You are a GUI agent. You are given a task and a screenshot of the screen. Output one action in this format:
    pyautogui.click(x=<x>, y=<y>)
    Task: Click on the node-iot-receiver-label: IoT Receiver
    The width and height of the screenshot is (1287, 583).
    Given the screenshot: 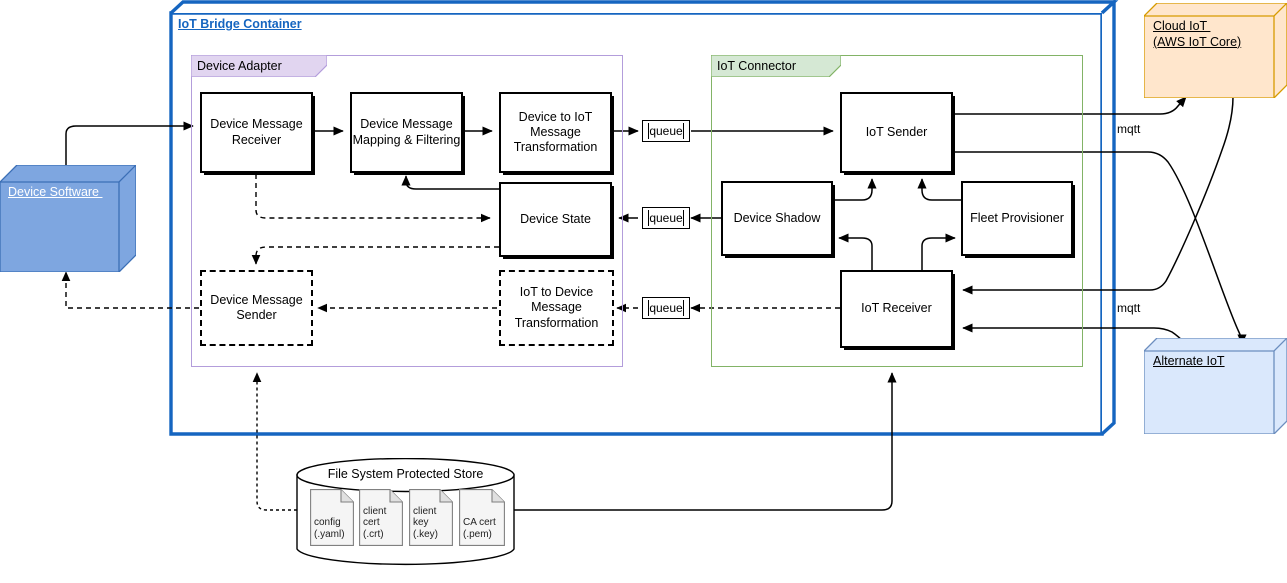 What is the action you would take?
    pyautogui.click(x=896, y=308)
    